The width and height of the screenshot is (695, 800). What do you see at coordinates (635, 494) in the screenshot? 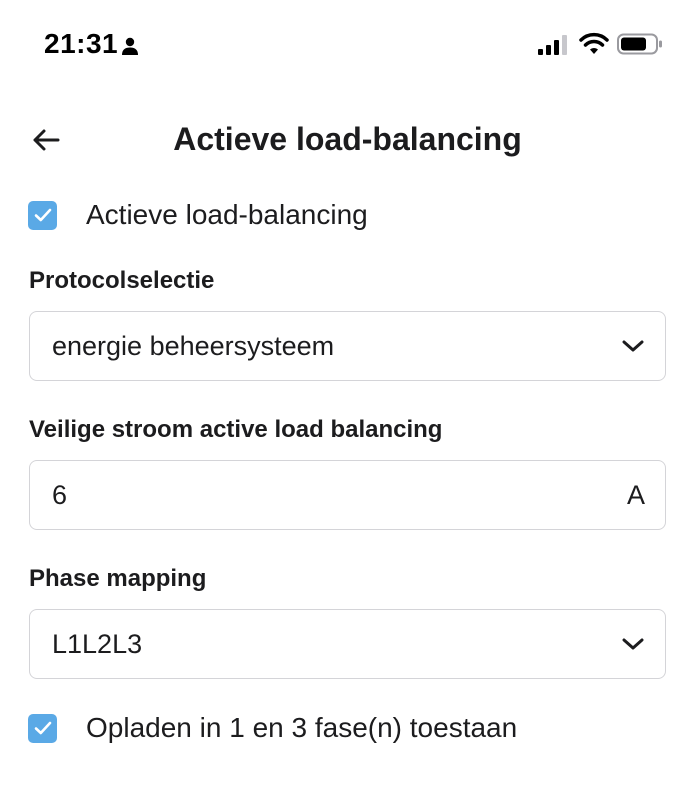
I see `safe-current-unit: A` at bounding box center [635, 494].